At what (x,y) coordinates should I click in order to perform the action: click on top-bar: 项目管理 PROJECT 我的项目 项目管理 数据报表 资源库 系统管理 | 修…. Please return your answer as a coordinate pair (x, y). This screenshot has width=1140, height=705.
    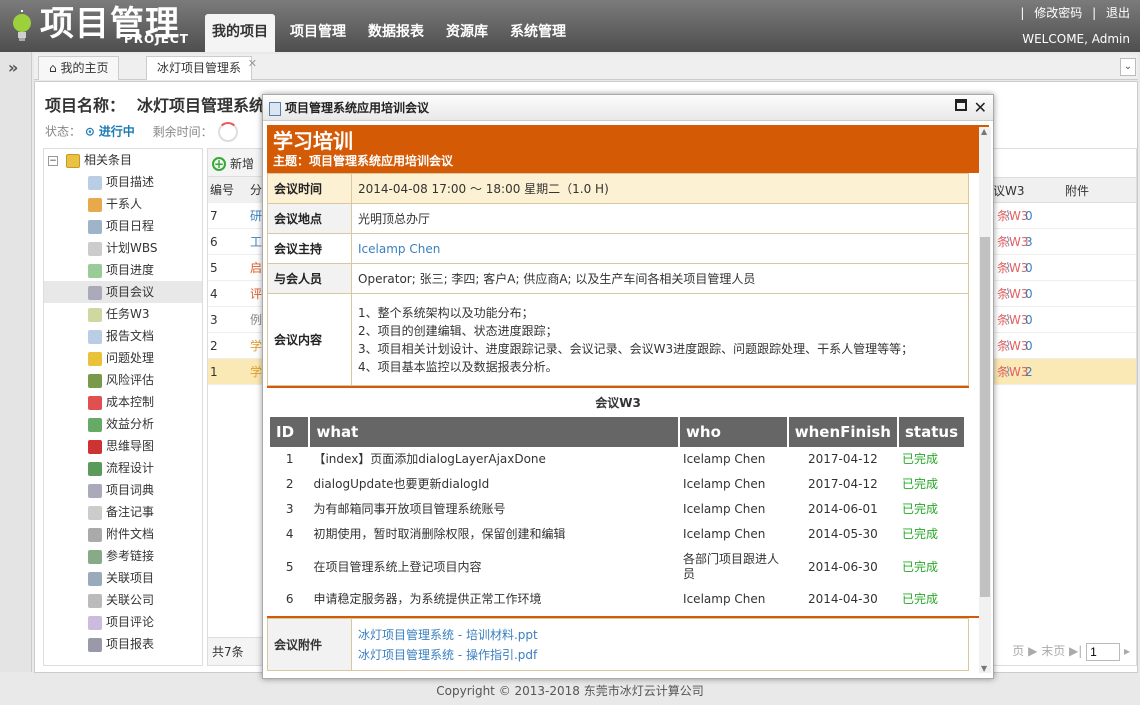
    Looking at the image, I should click on (570, 26).